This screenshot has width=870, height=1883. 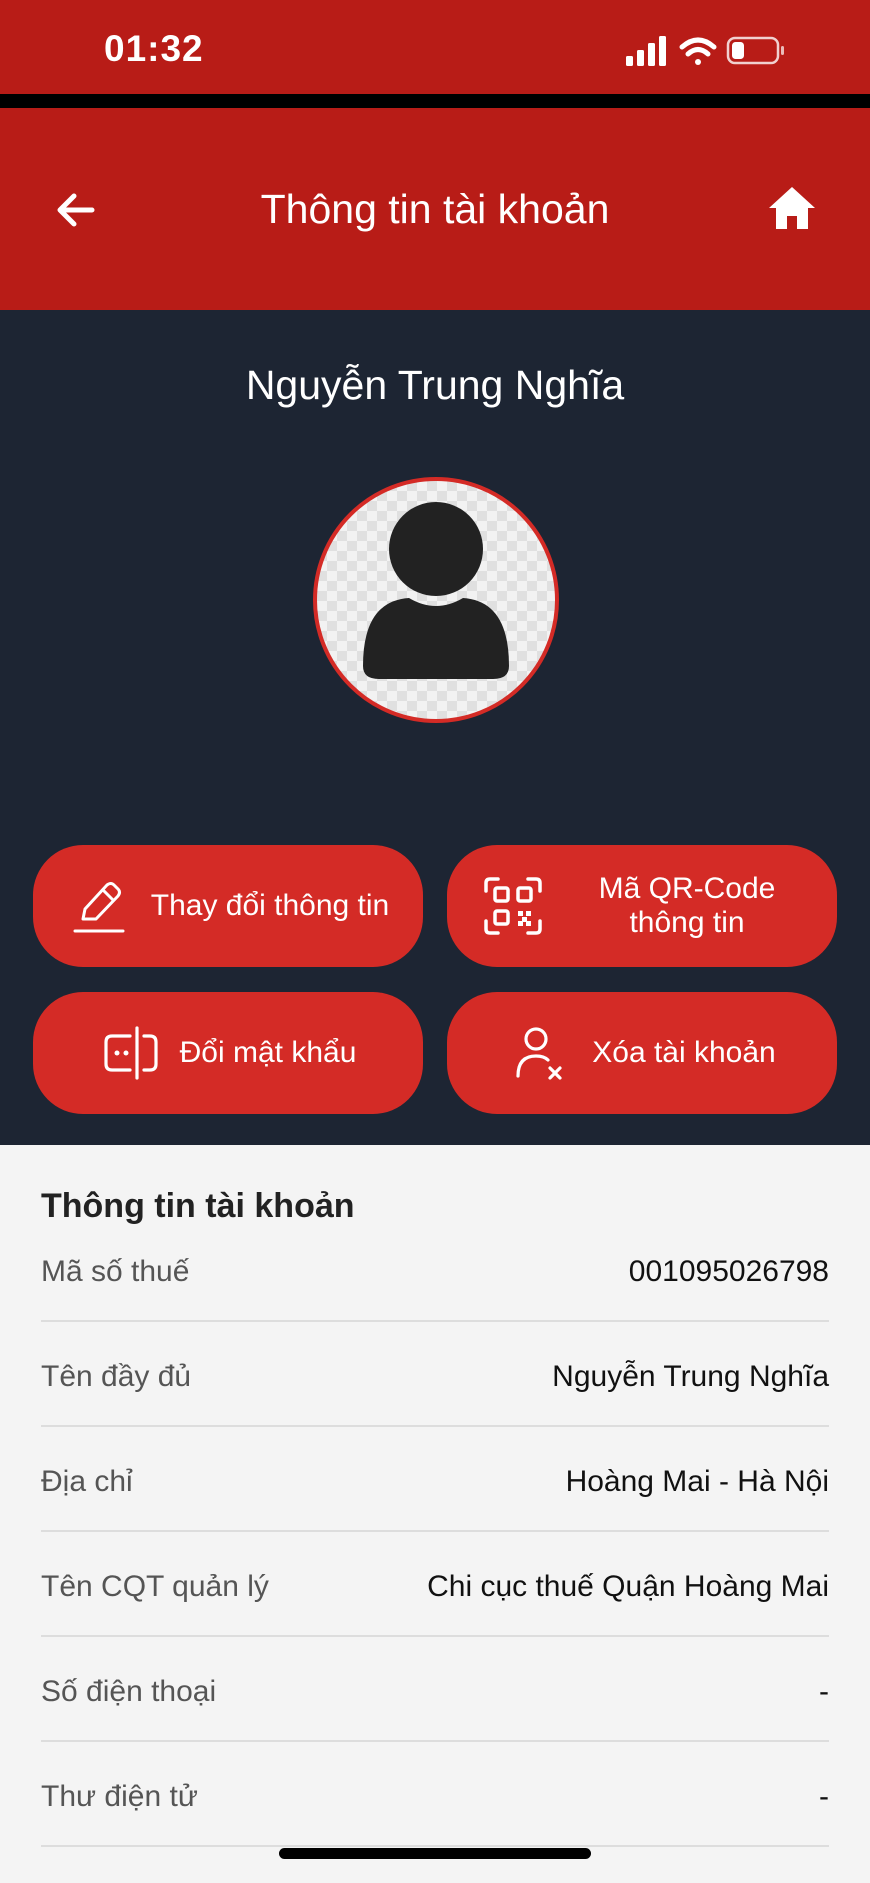 I want to click on info-row-full-name: Tên đầy đủ Nguyễn Trung Nghĩa, so click(x=435, y=1374).